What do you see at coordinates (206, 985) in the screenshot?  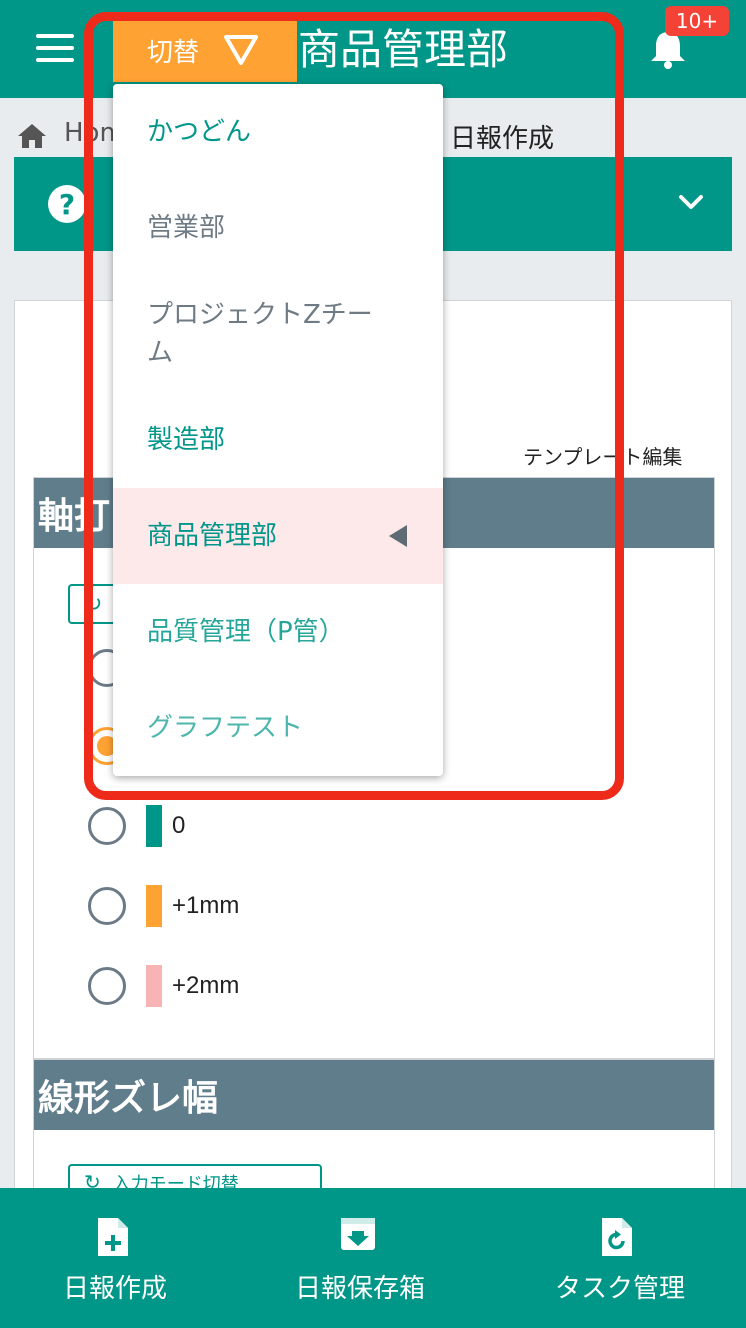 I see `option-label: +2mm` at bounding box center [206, 985].